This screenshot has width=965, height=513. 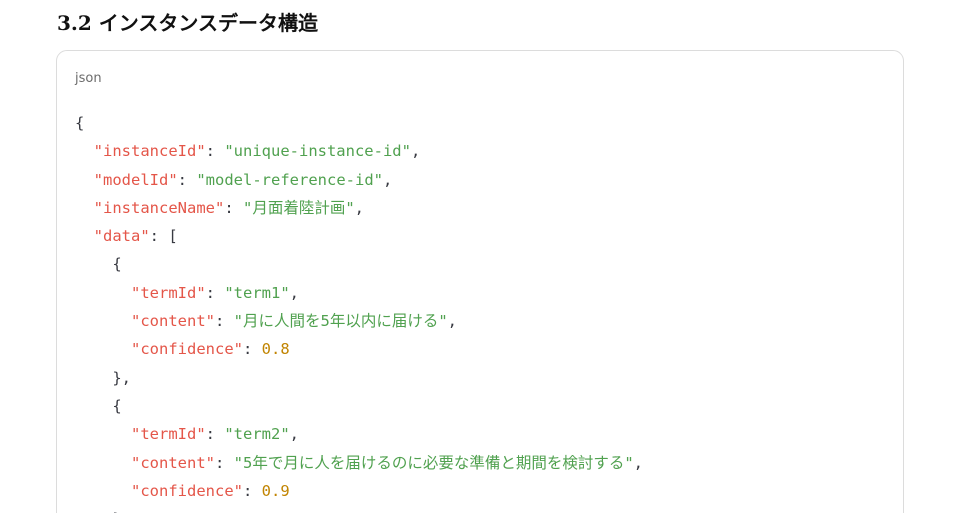 I want to click on code-language-label: json, so click(x=88, y=78).